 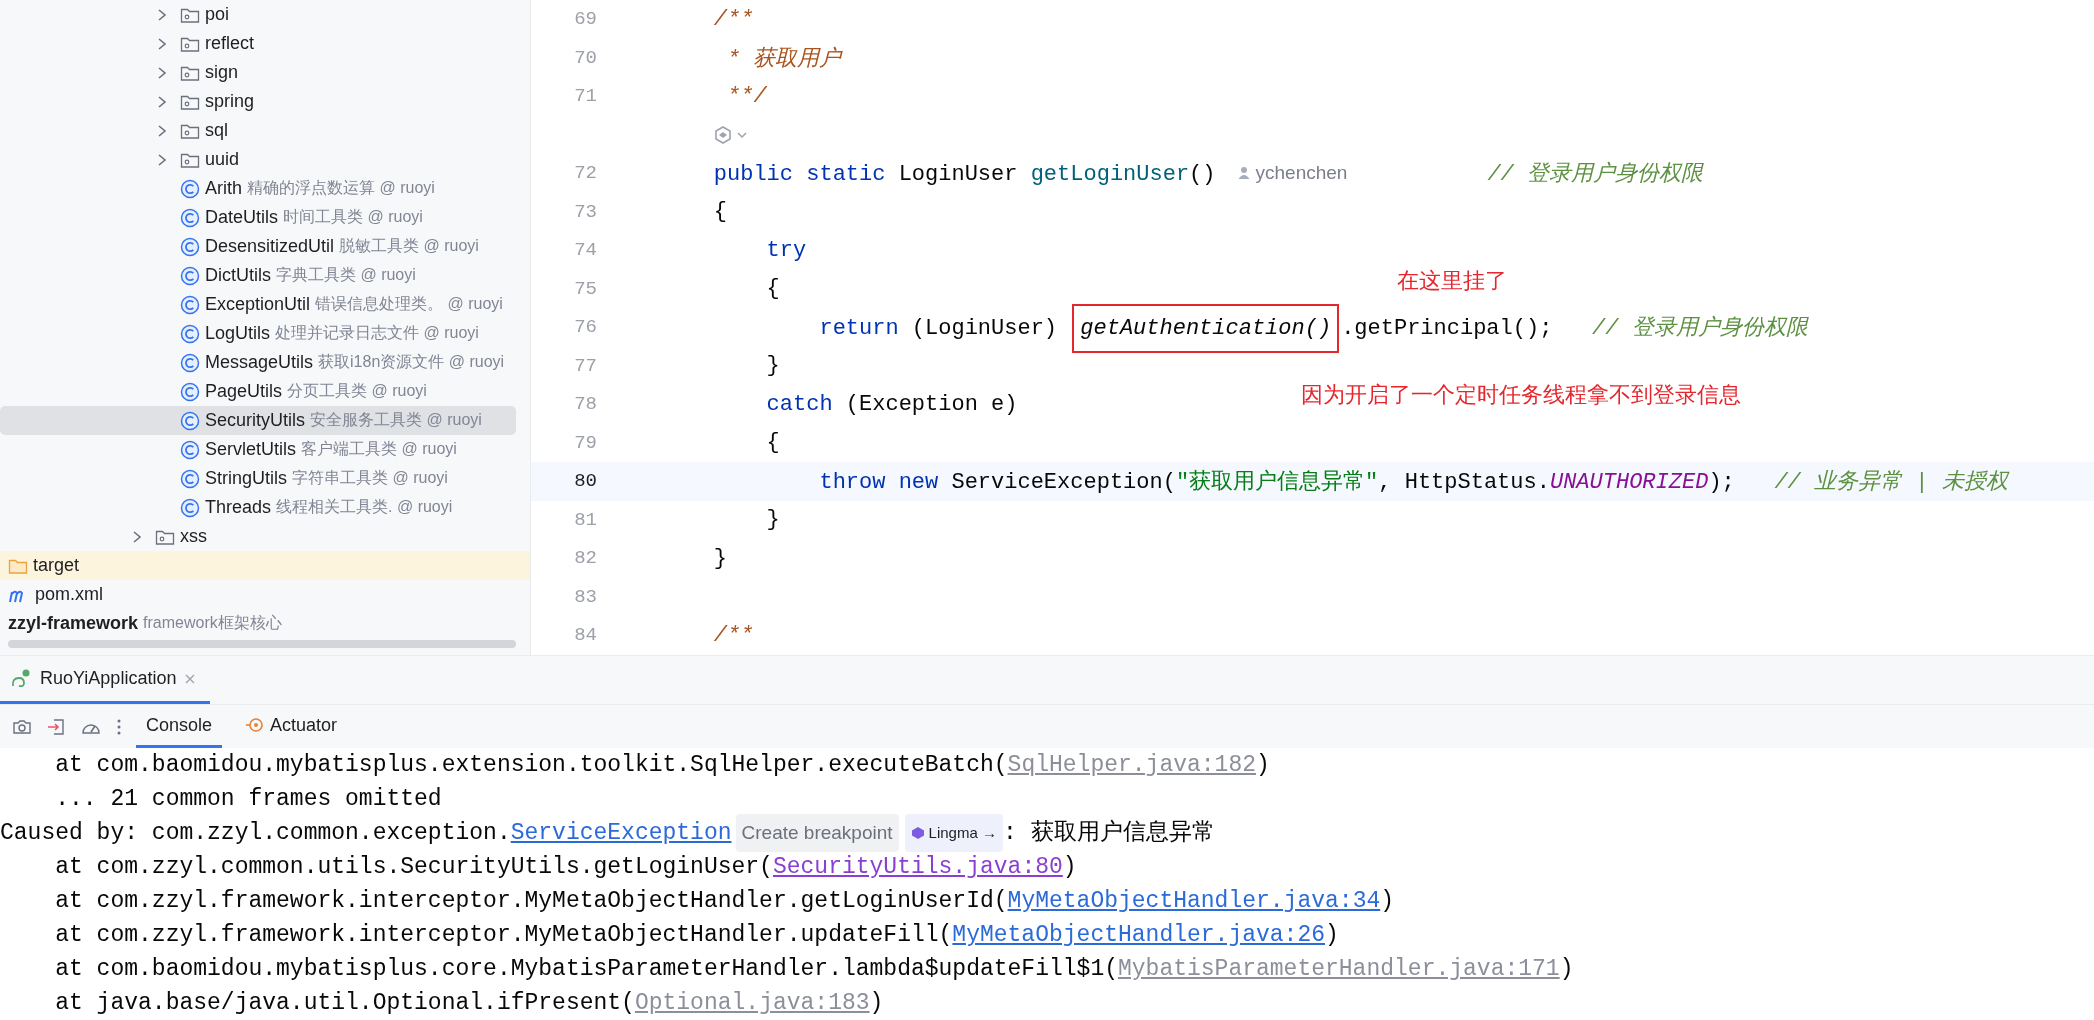 What do you see at coordinates (531, 901) in the screenshot?
I see `console-text: at com.zzyl.framework.interceptor.MyMetaObjectHandler.getLoginUserId(` at bounding box center [531, 901].